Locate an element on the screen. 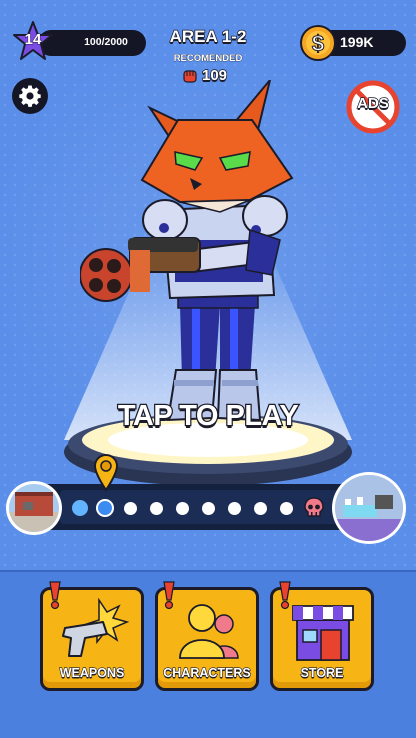 This screenshot has height=738, width=416. settings-button is located at coordinates (30, 96).